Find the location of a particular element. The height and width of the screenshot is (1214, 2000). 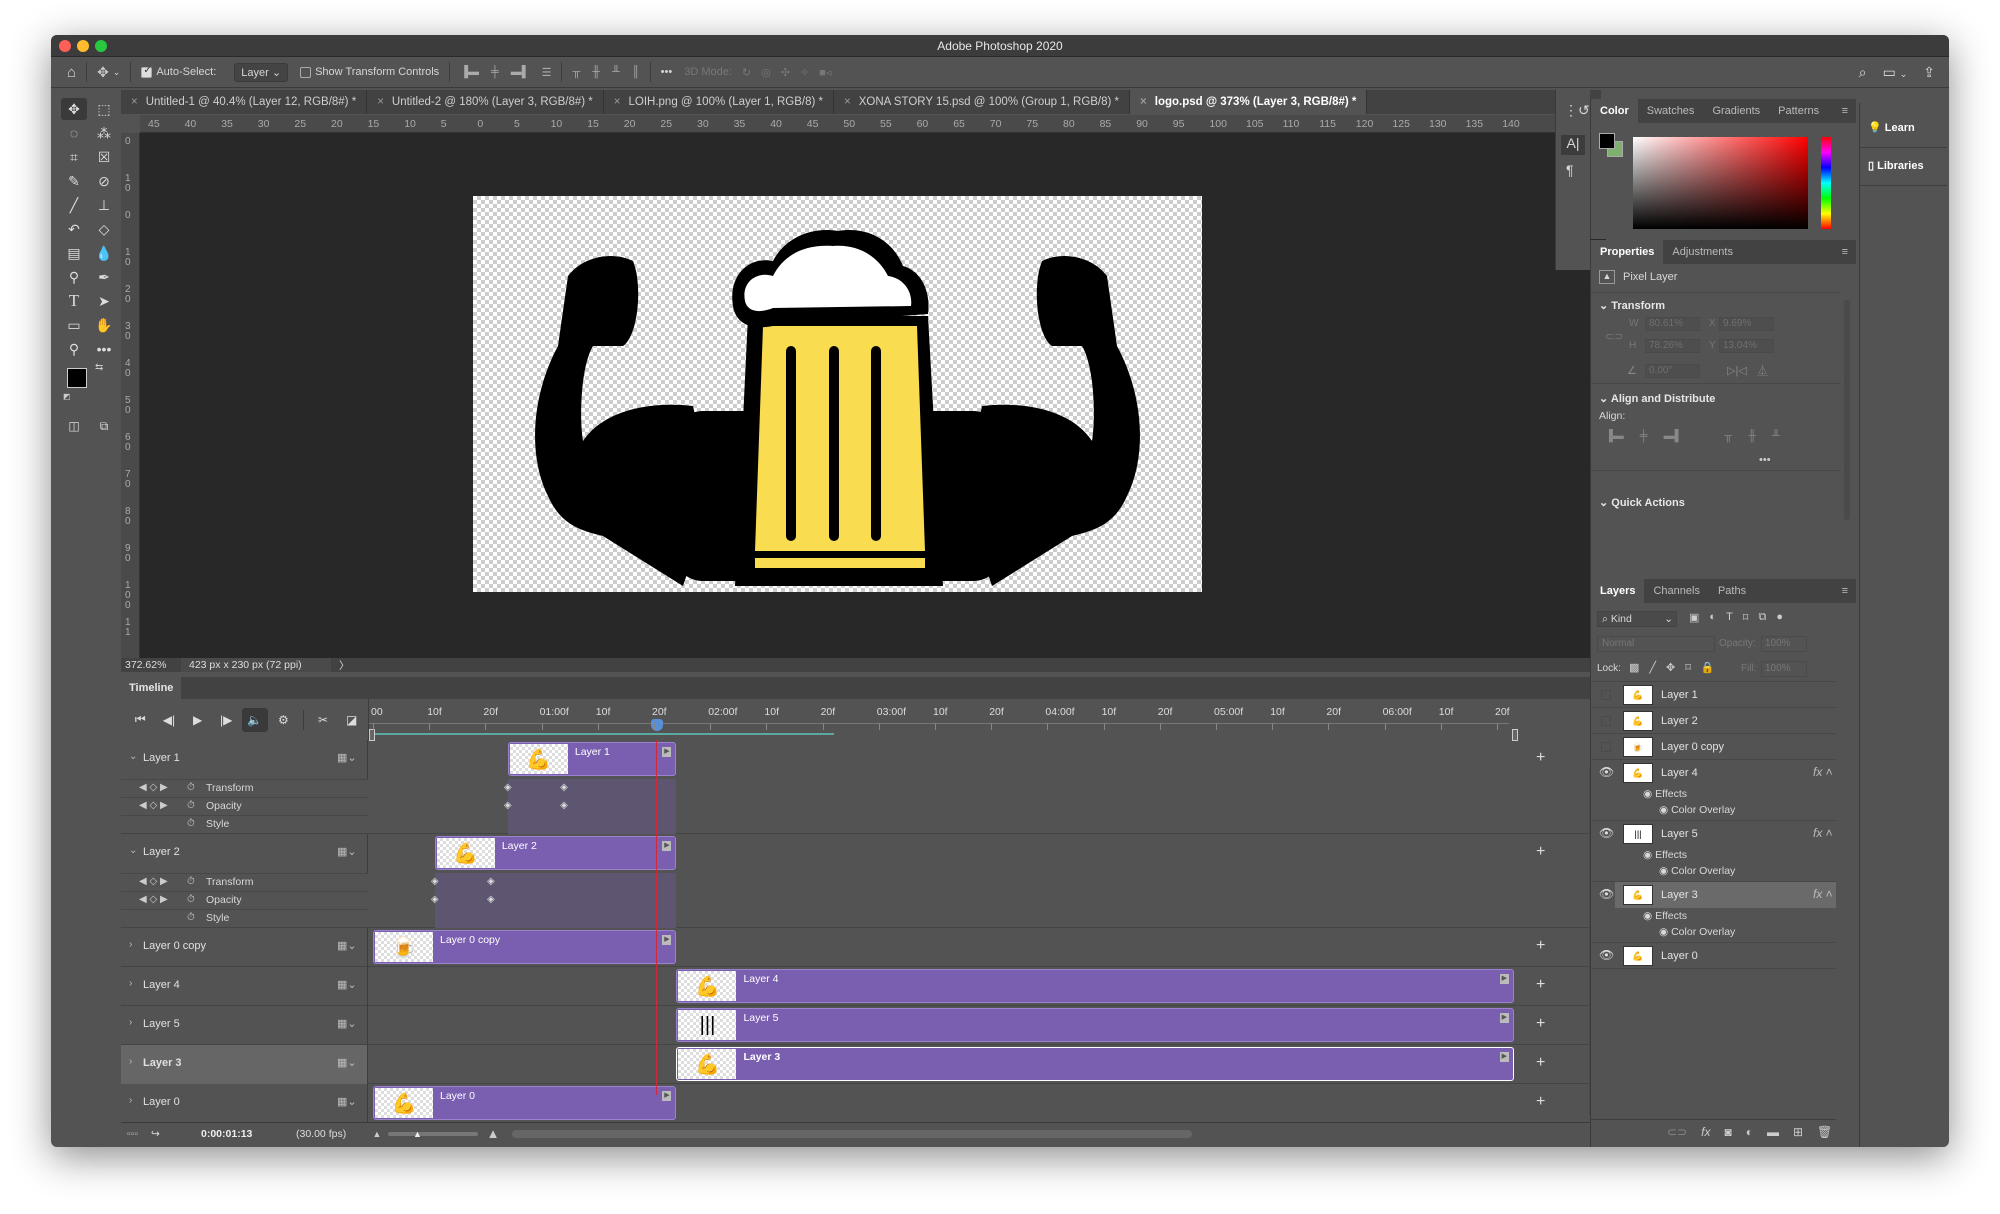

3d-camera-icon: ■◃ is located at coordinates (825, 72).